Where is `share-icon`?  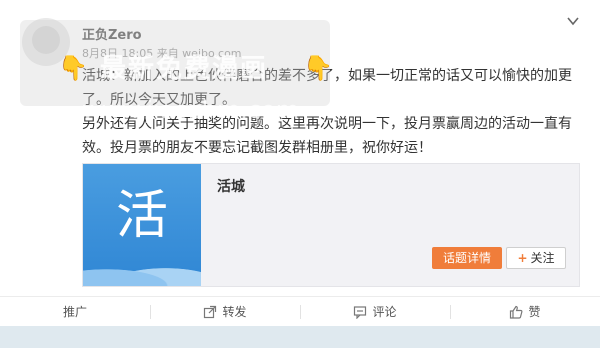
share-icon is located at coordinates (210, 312).